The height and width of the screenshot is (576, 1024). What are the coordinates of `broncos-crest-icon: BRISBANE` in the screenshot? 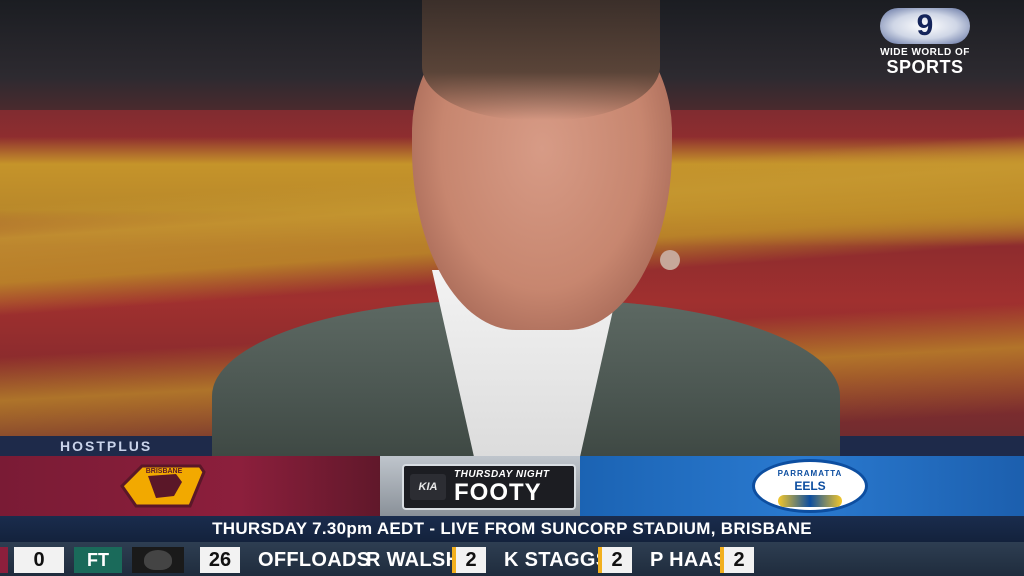 It's located at (163, 486).